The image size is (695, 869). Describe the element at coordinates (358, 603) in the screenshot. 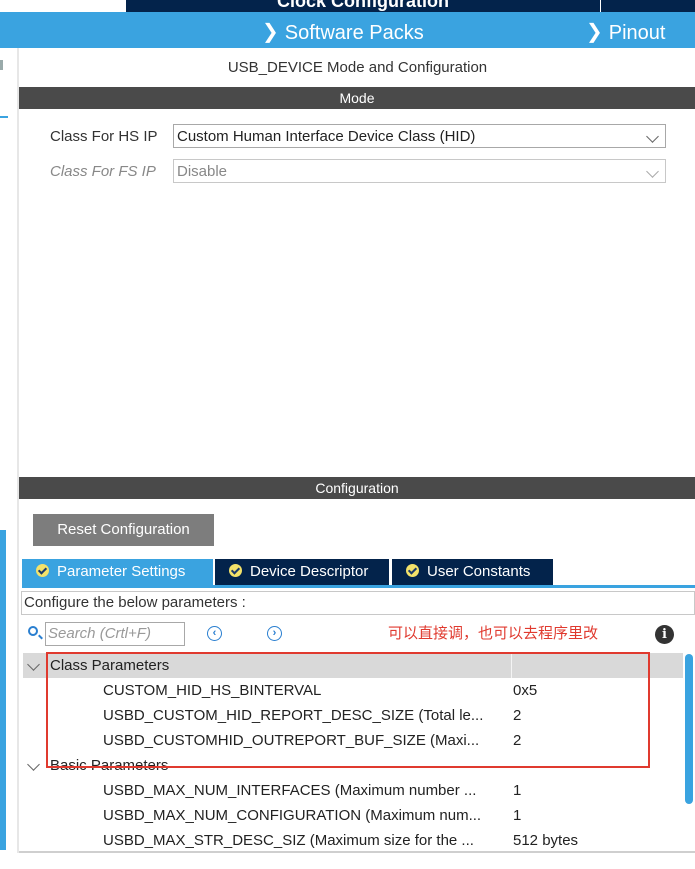

I see `configure-instructions: Configure the below parameters :` at that location.